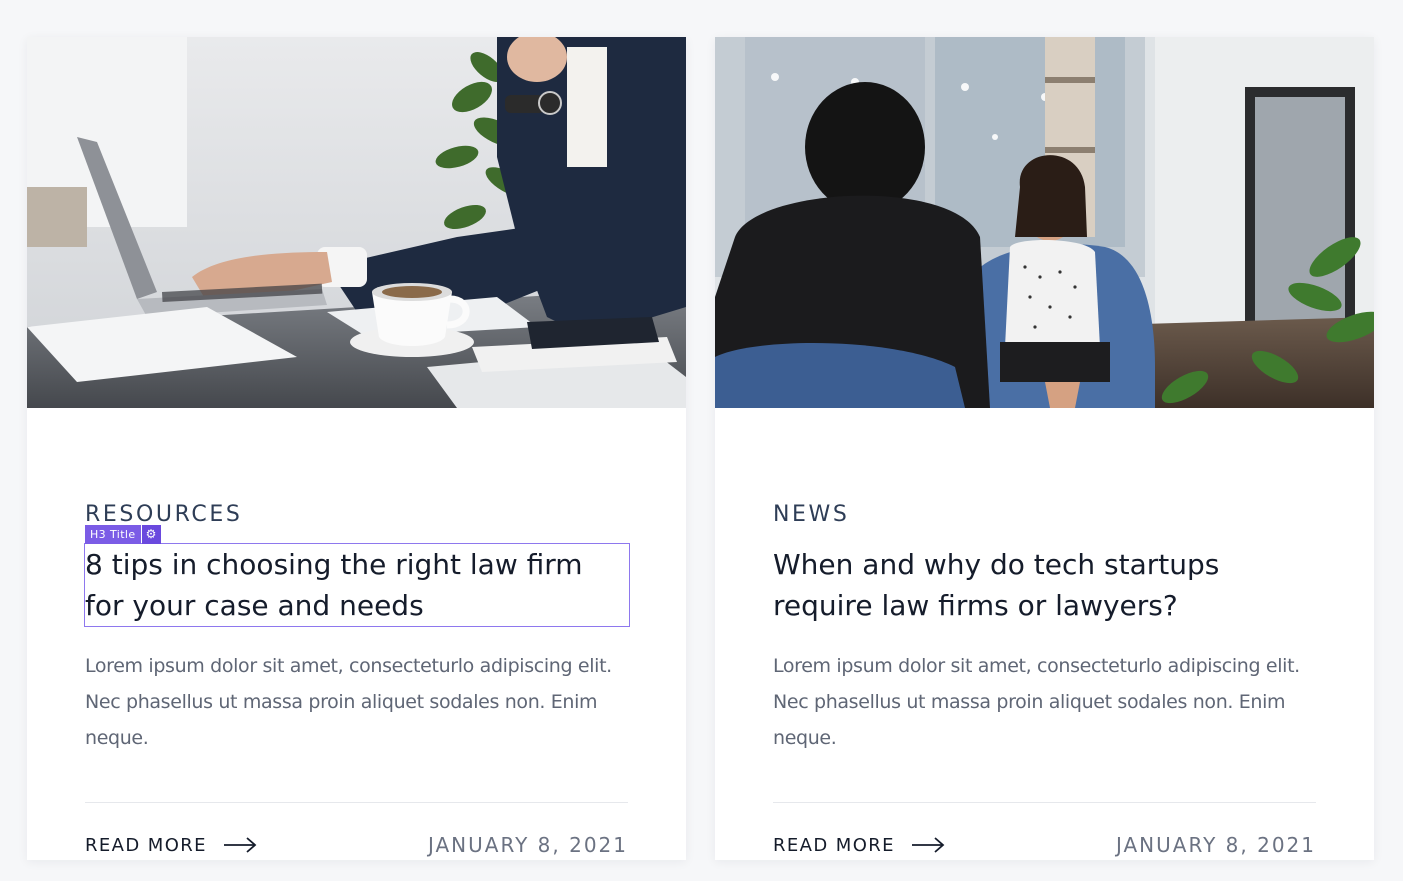 Image resolution: width=1403 pixels, height=881 pixels. I want to click on editor-element-tag: H3 Title ⚙, so click(123, 534).